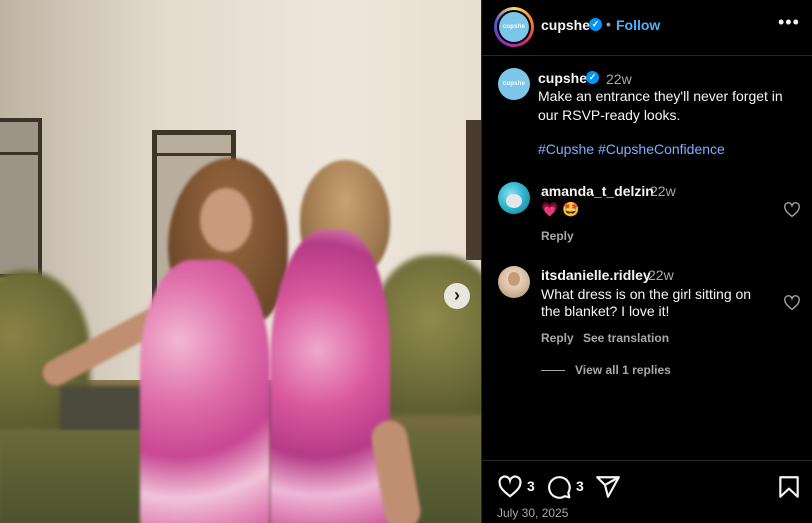 This screenshot has width=812, height=523. What do you see at coordinates (560, 209) in the screenshot?
I see `comment-text: 💗 🤩` at bounding box center [560, 209].